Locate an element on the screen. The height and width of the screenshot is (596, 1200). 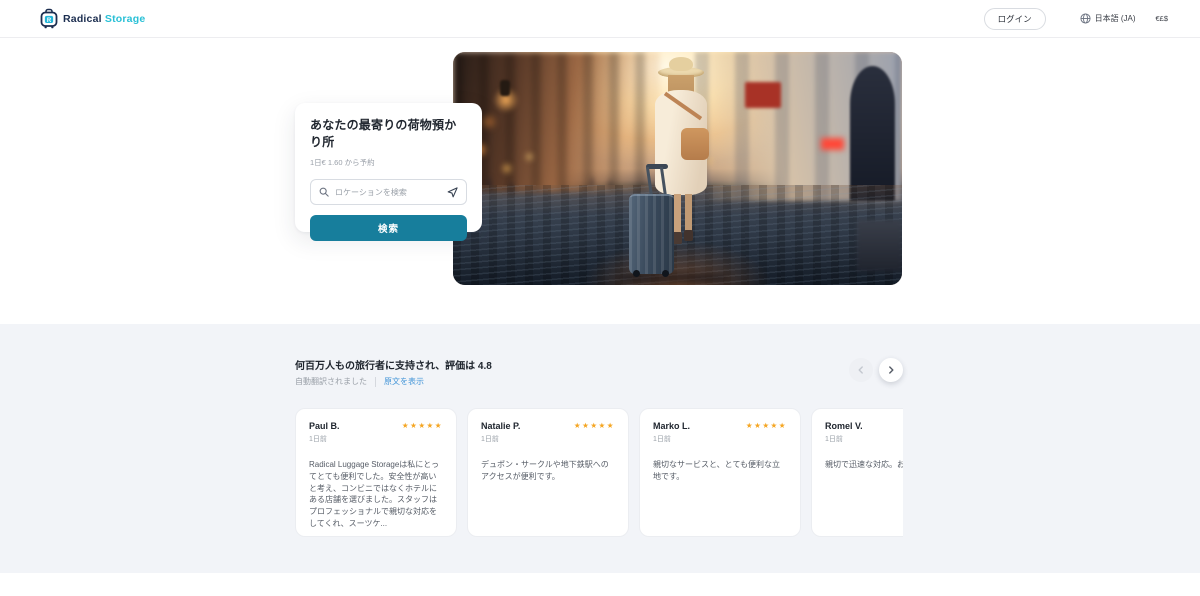
woman-hat-crown is located at coordinates (681, 64).